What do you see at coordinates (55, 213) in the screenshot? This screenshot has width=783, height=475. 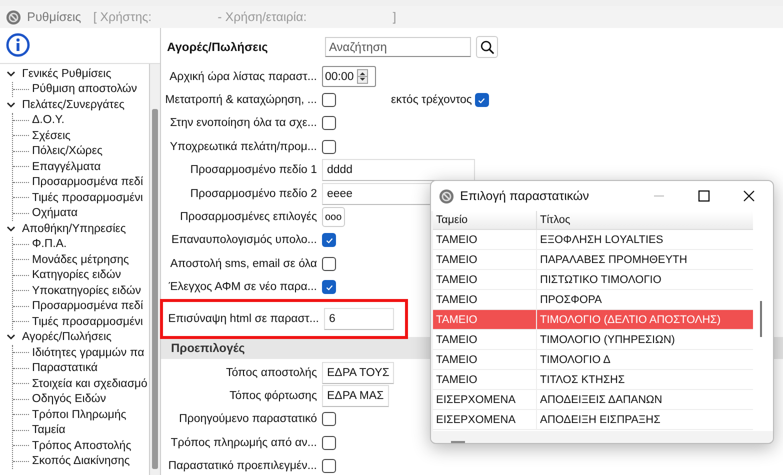 I see `tree-item: Οχήματα` at bounding box center [55, 213].